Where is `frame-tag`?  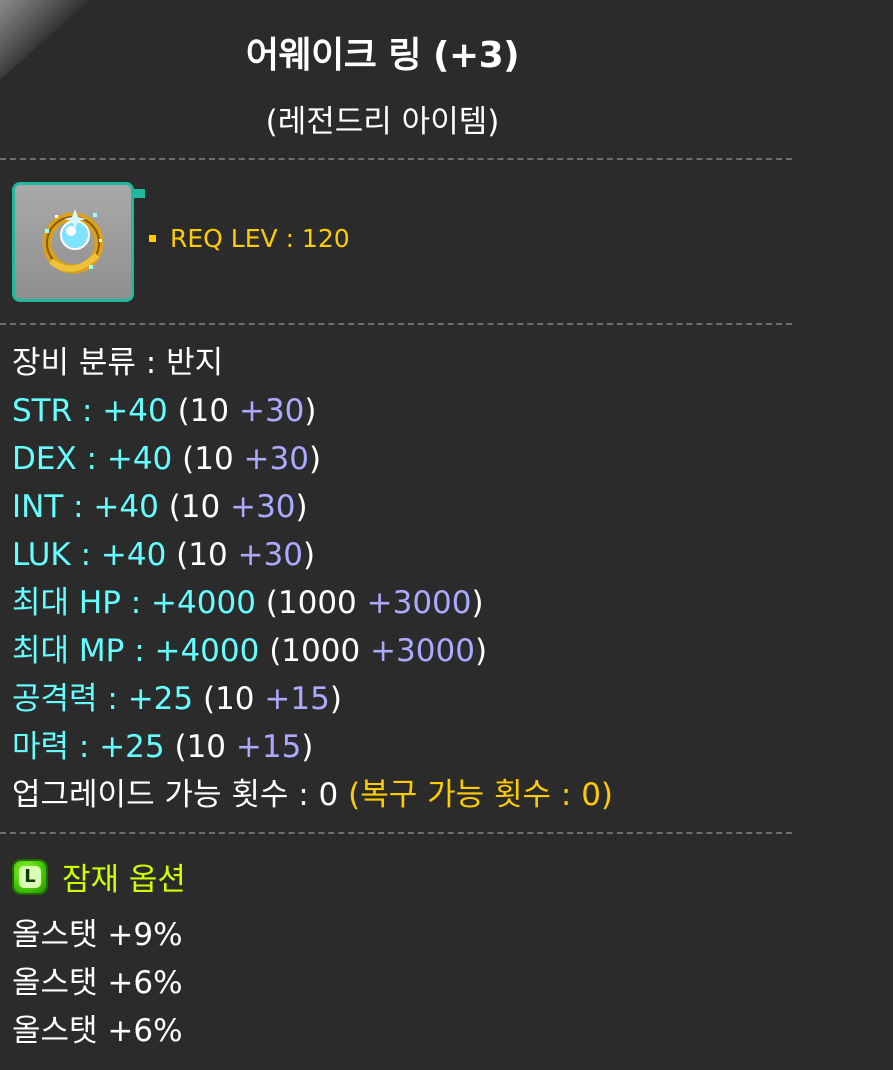 frame-tag is located at coordinates (139, 193).